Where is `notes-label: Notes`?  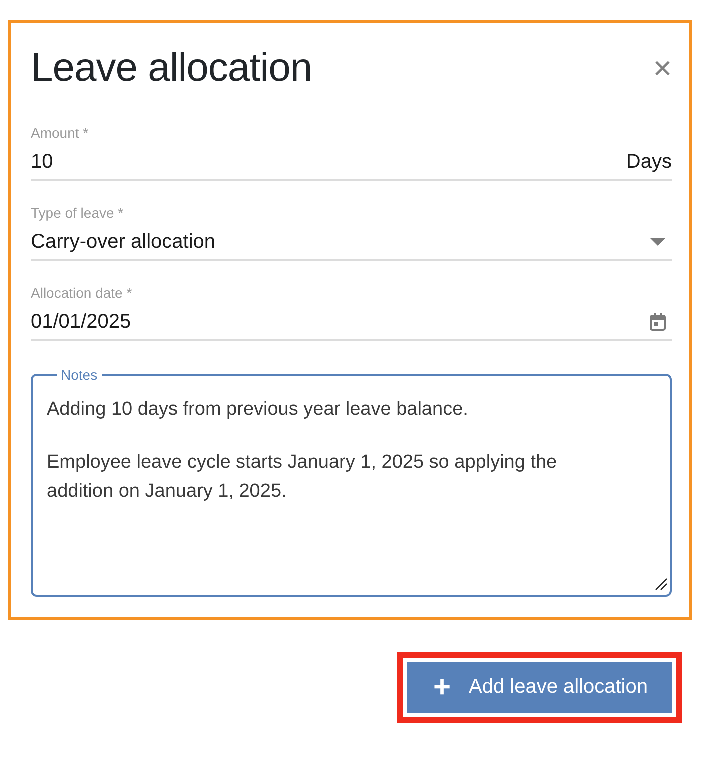 notes-label: Notes is located at coordinates (79, 375).